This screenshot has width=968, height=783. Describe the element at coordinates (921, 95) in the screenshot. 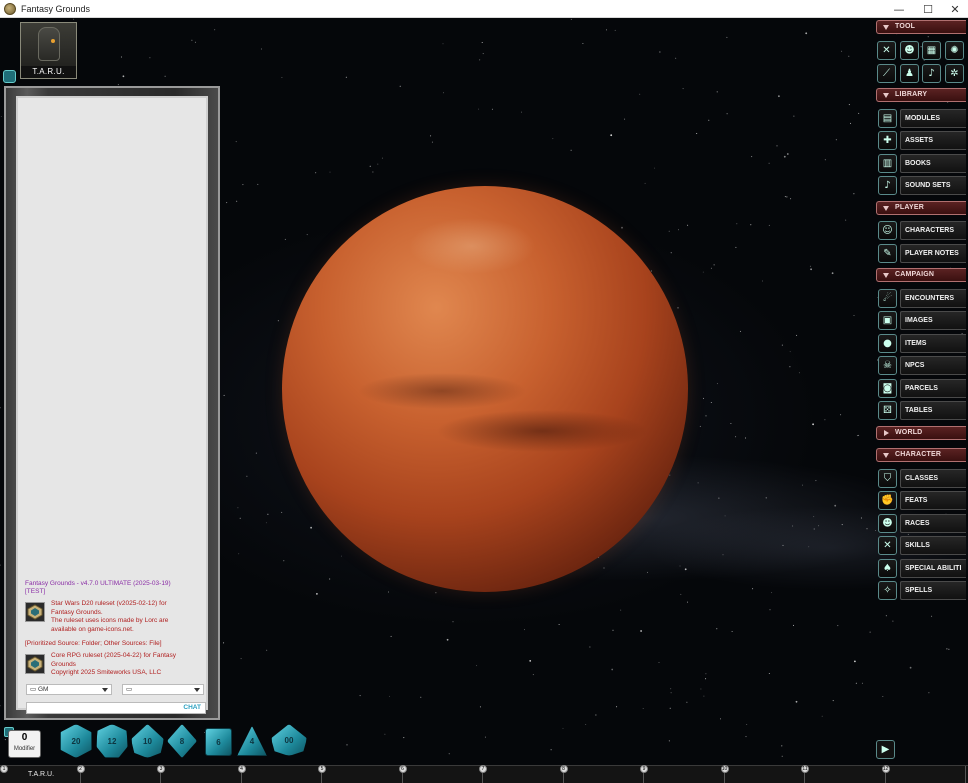

I see `category-library: LIBRARY` at that location.